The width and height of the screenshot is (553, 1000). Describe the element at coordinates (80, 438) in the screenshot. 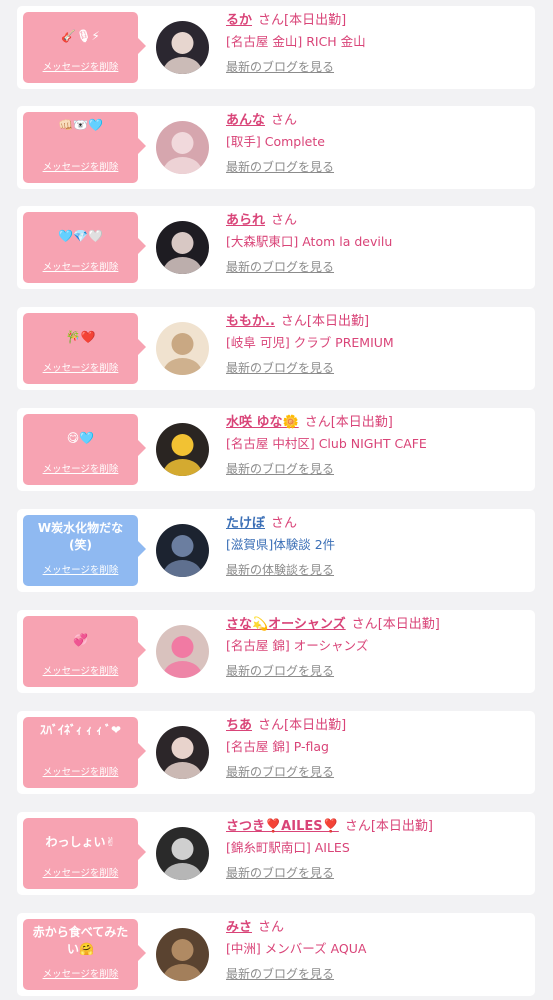

I see `message-text: 😋🩵` at that location.